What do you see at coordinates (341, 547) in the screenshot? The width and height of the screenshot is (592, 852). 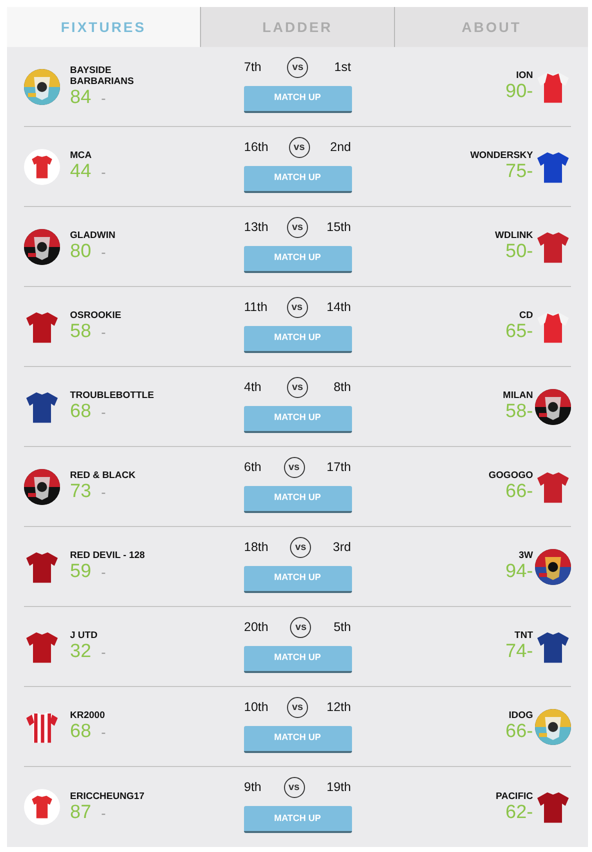 I see `rank: 3rd` at bounding box center [341, 547].